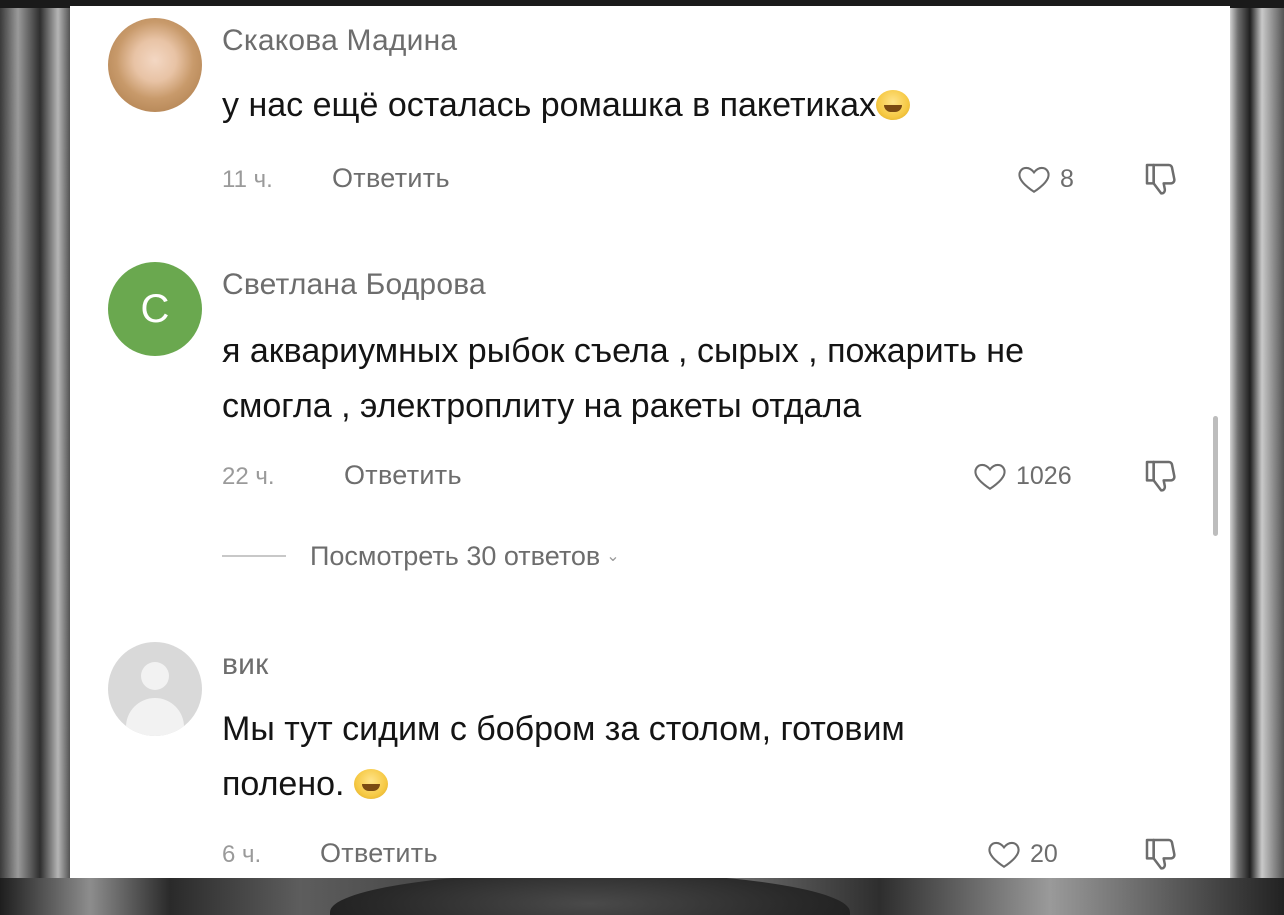  What do you see at coordinates (370, 784) in the screenshot?
I see `smirking-face-emoji-icon` at bounding box center [370, 784].